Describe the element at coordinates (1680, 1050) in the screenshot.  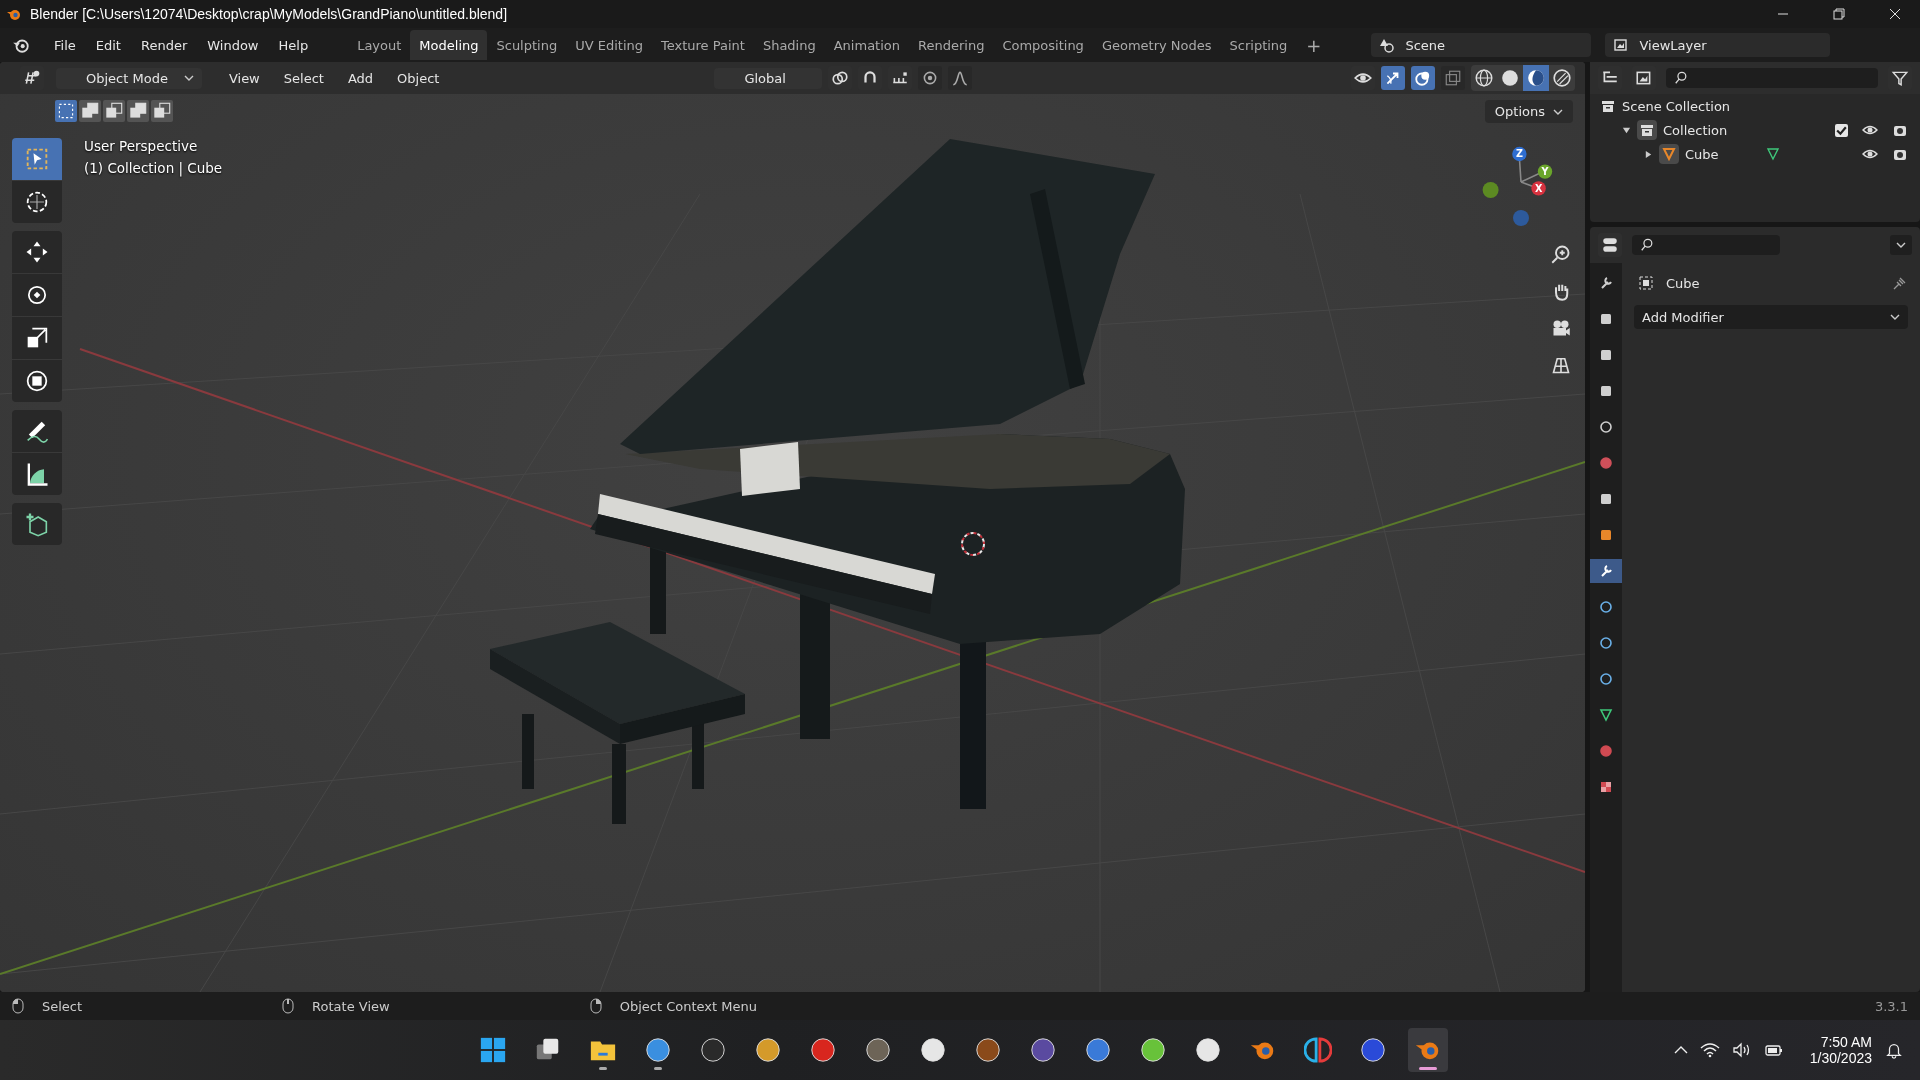
I see `chevron-up-icon` at that location.